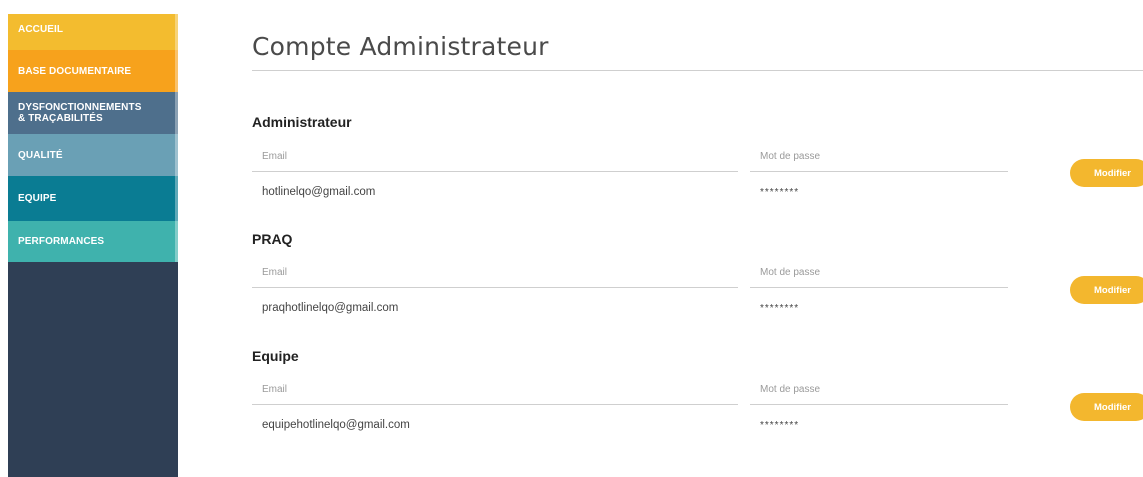 This screenshot has width=1143, height=477. I want to click on section-title: Administrateur, so click(302, 122).